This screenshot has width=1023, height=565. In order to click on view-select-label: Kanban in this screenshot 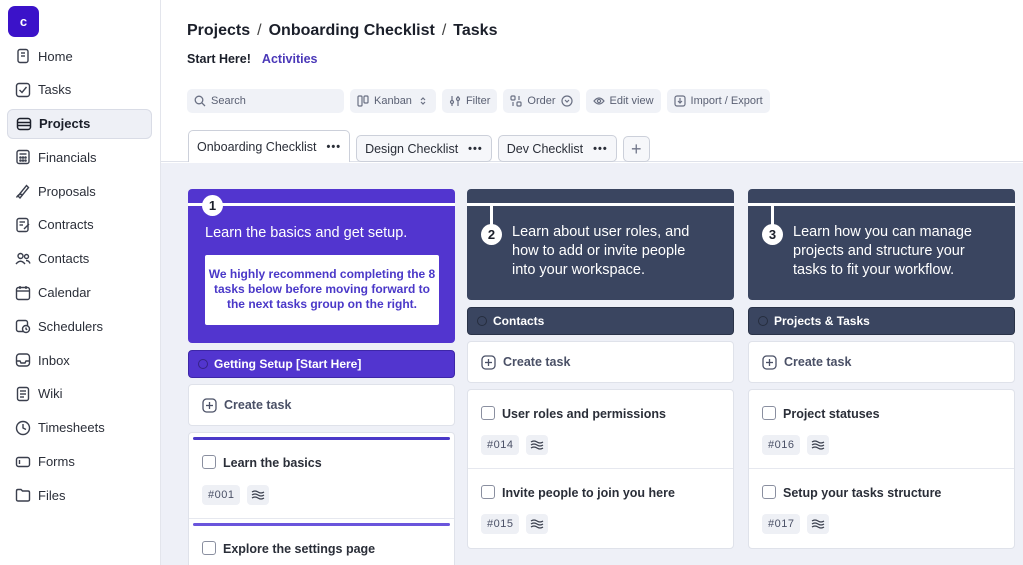, I will do `click(393, 101)`.